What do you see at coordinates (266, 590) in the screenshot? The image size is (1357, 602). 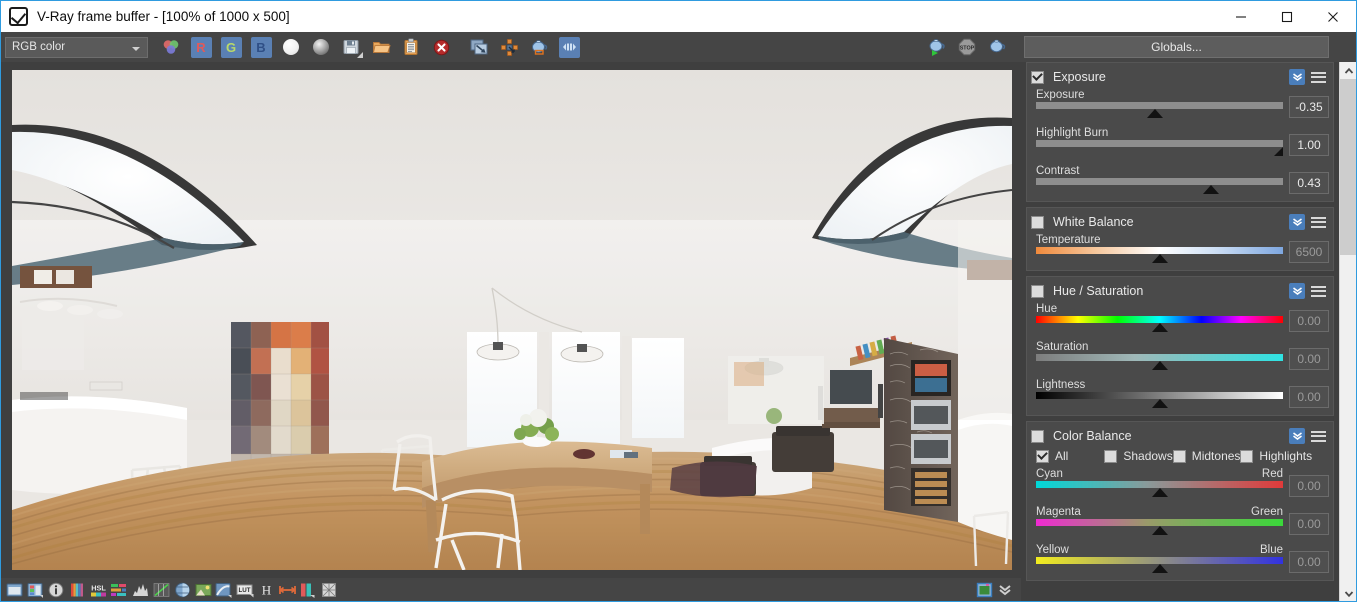 I see `ocio-icon: H` at bounding box center [266, 590].